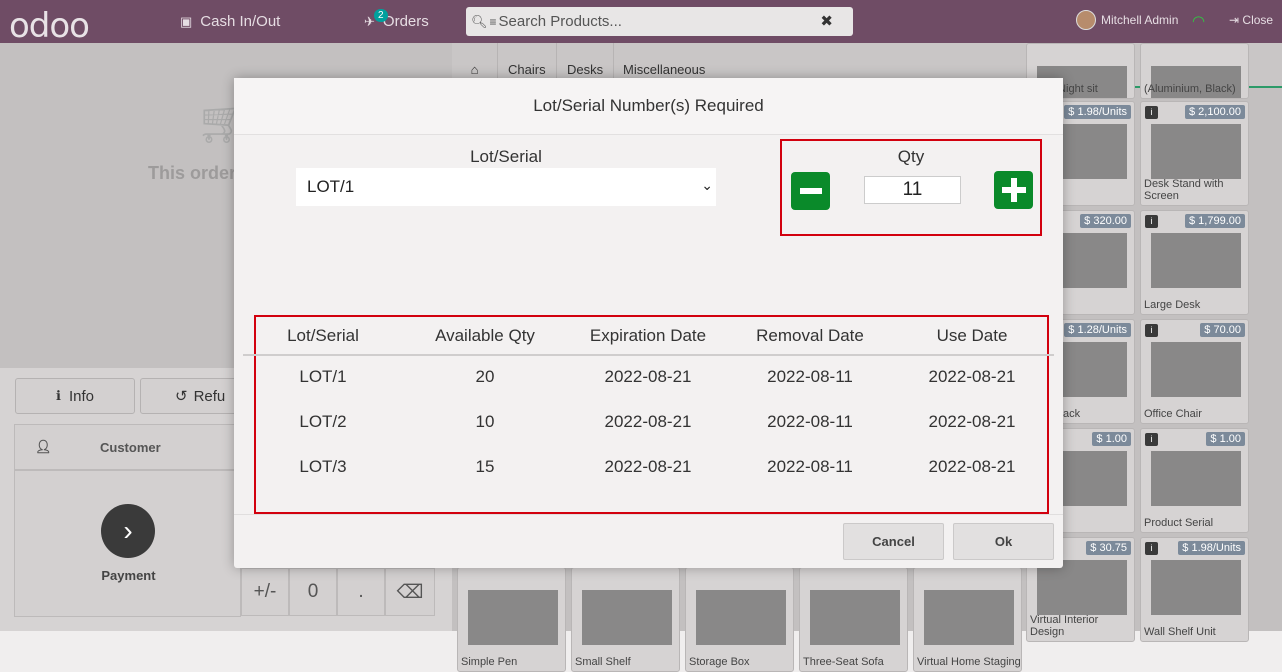 The height and width of the screenshot is (672, 1282). I want to click on table-row: LOT/1 20 2022-08-21 2022-08-11 2022-08-21, so click(648, 379).